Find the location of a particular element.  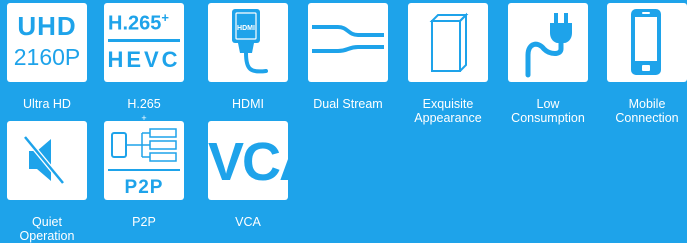

vca-label: VCA is located at coordinates (248, 162).